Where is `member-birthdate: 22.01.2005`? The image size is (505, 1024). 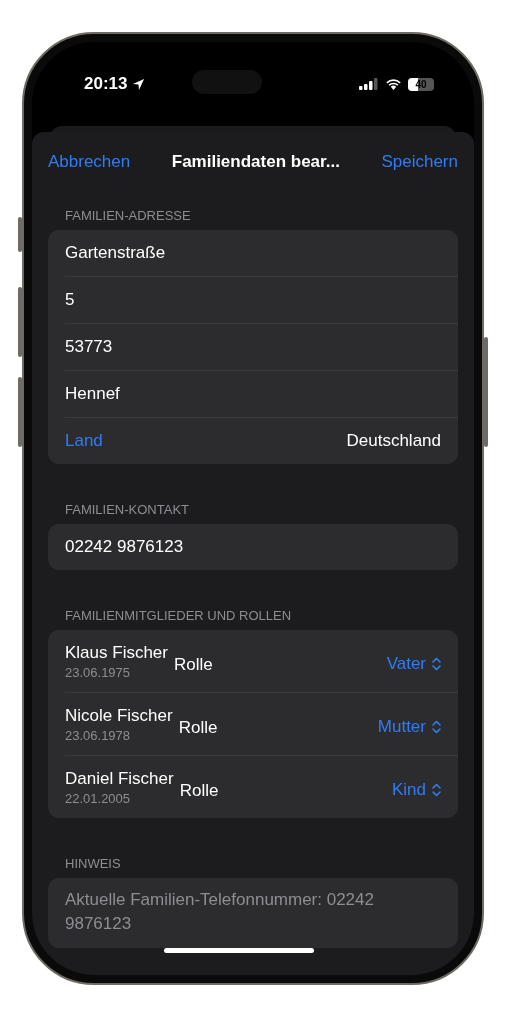
member-birthdate: 22.01.2005 is located at coordinates (98, 798).